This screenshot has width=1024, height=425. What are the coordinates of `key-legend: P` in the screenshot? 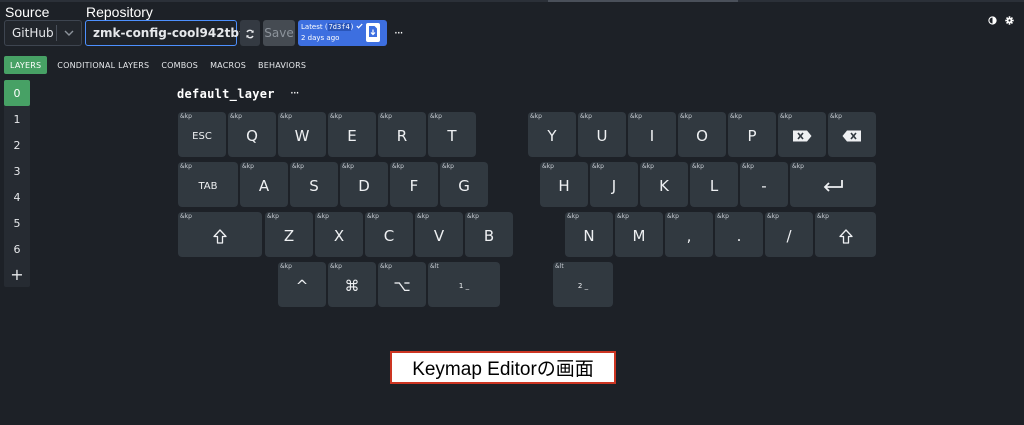 It's located at (752, 136).